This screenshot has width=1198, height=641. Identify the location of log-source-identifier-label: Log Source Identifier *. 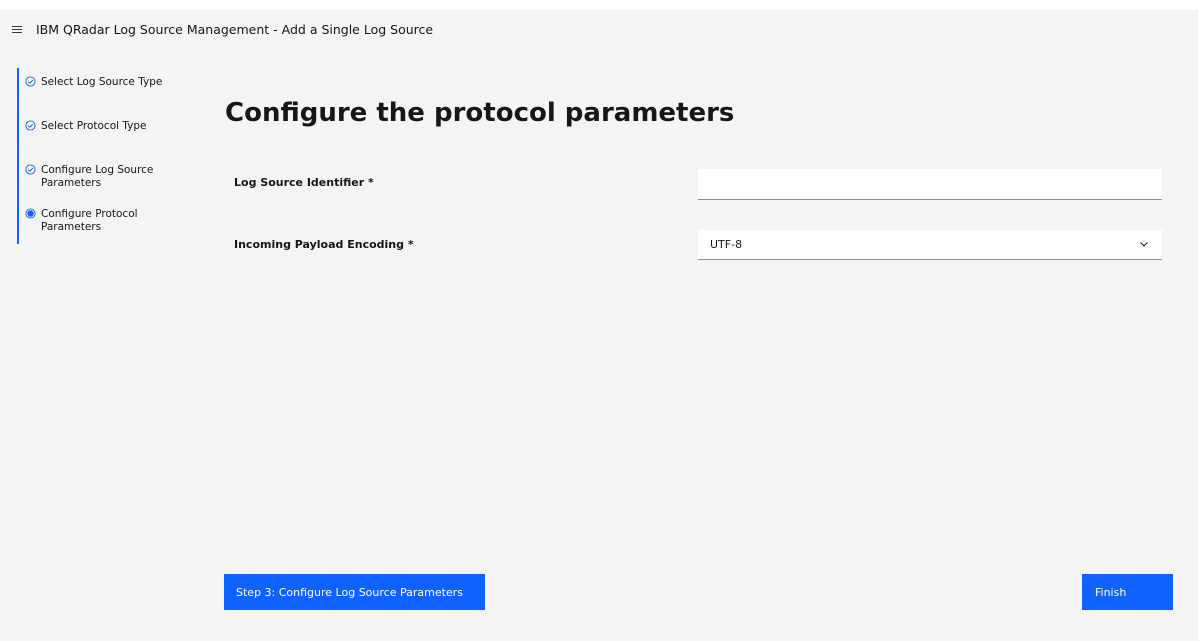
(304, 182).